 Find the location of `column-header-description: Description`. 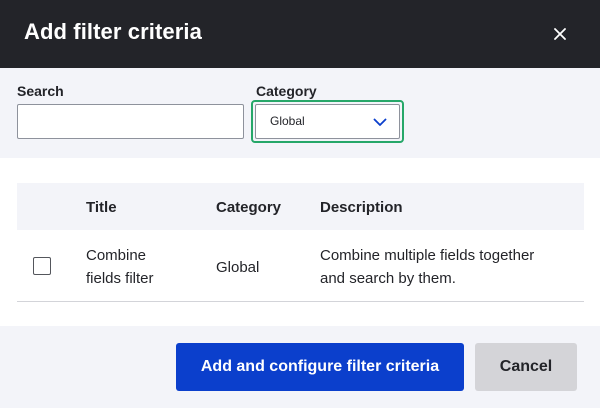

column-header-description: Description is located at coordinates (361, 207).